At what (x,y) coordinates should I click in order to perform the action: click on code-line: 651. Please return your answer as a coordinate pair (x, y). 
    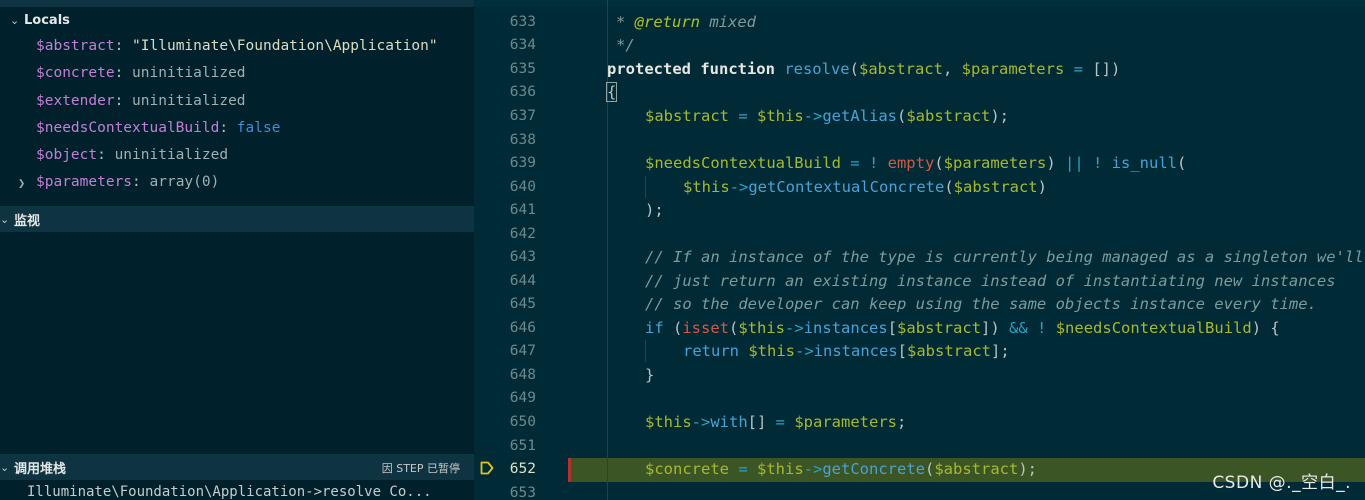
    Looking at the image, I should click on (919, 447).